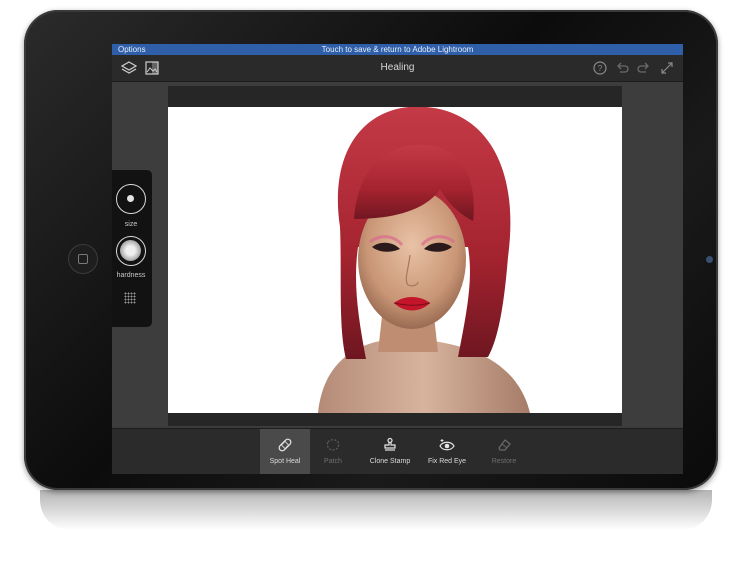 This screenshot has width=750, height=571. What do you see at coordinates (667, 68) in the screenshot?
I see `fullscreen-icon` at bounding box center [667, 68].